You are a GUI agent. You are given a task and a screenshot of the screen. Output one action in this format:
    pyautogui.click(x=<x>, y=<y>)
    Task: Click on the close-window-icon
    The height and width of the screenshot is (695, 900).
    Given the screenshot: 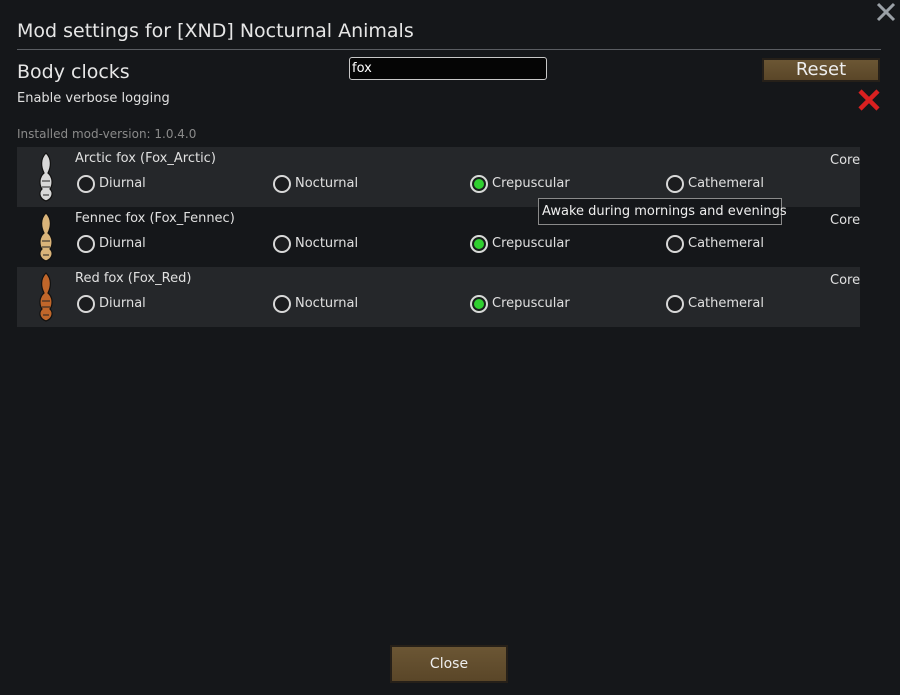 What is the action you would take?
    pyautogui.click(x=886, y=12)
    